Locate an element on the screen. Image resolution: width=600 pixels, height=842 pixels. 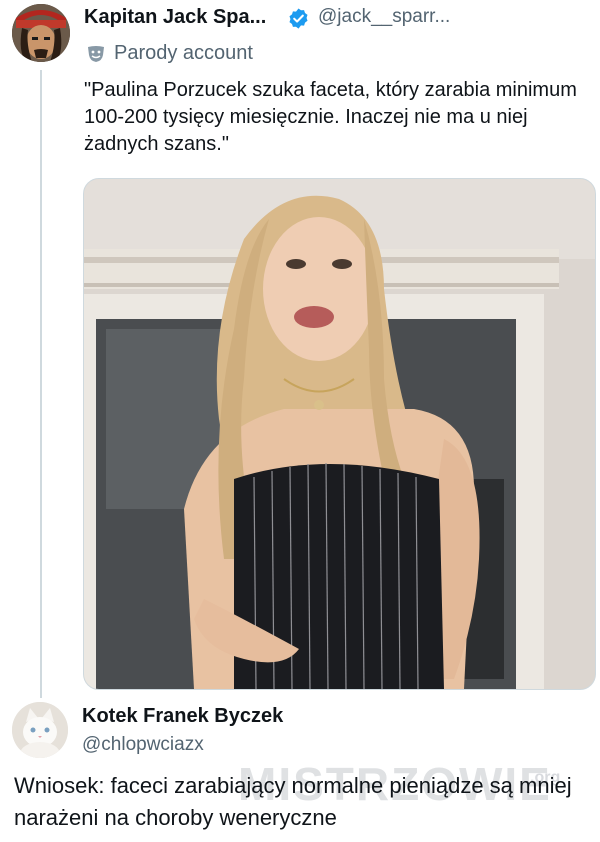
theater-masks-icon is located at coordinates (96, 54).